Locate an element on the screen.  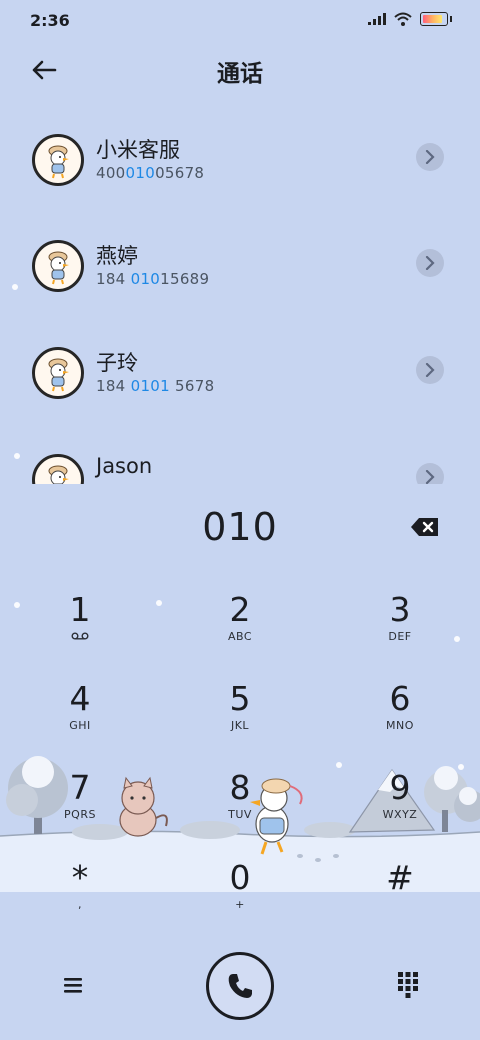
key-9: 9 WXYZ is located at coordinates (400, 808).